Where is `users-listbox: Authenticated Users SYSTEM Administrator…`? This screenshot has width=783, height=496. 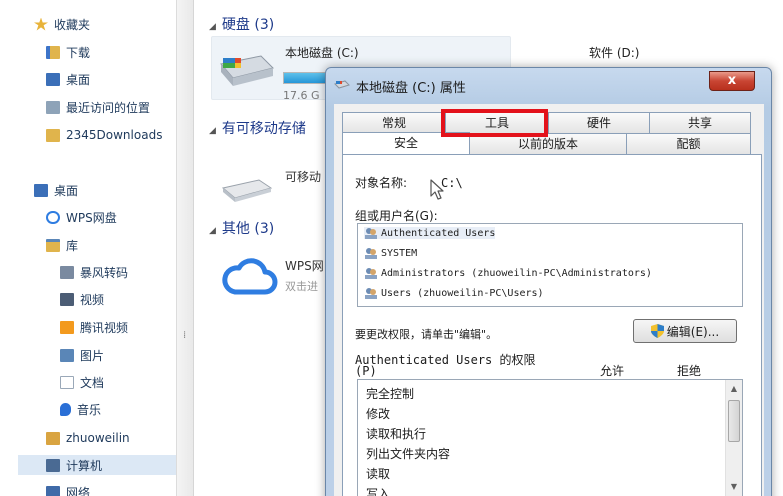
users-listbox: Authenticated Users SYSTEM Administrator… is located at coordinates (550, 265).